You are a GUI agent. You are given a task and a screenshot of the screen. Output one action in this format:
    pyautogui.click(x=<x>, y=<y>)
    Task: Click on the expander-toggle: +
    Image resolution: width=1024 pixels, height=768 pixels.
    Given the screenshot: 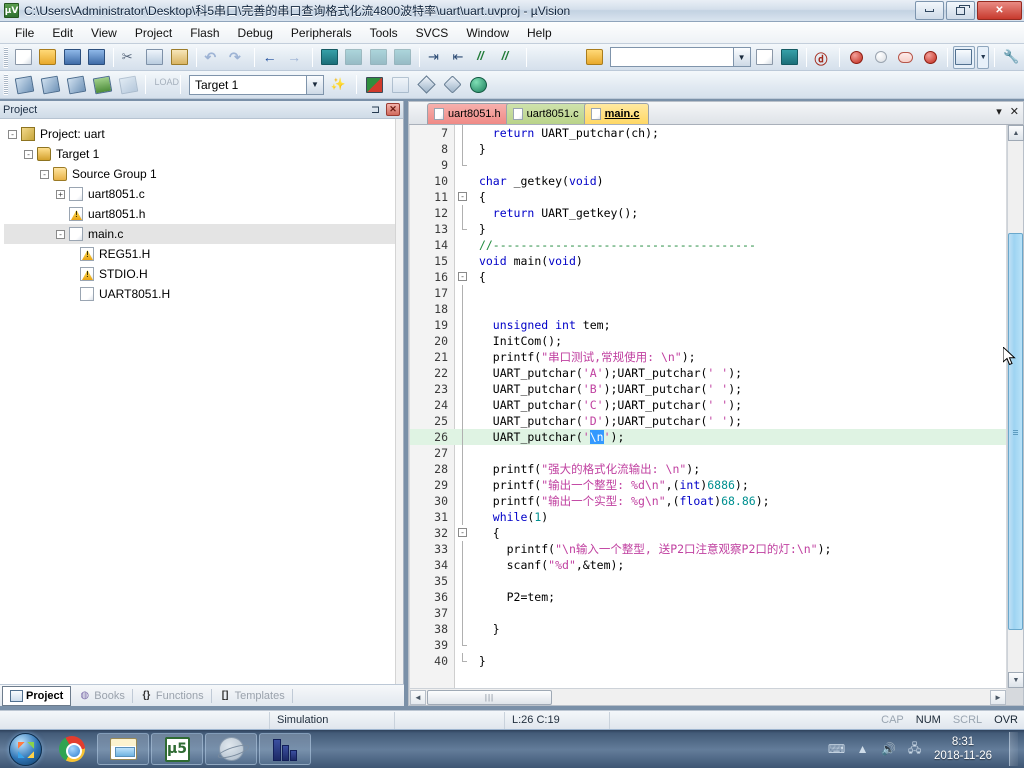 What is the action you would take?
    pyautogui.click(x=60, y=194)
    